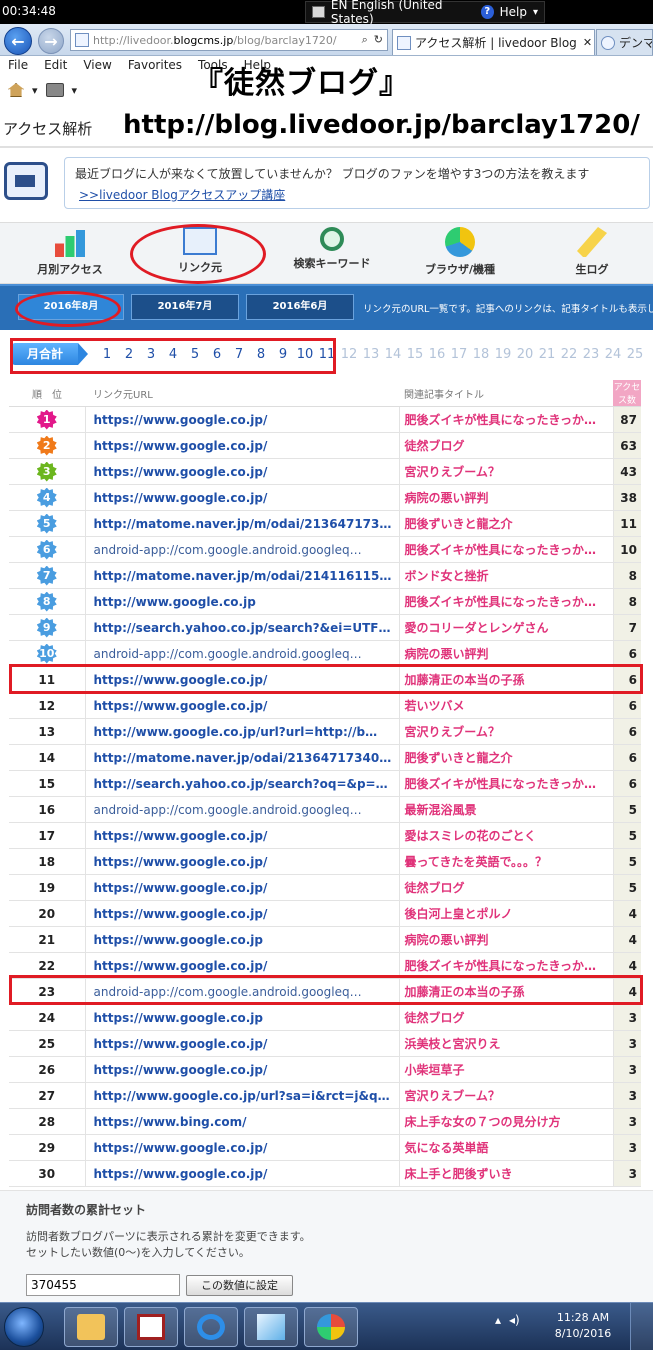 Image resolution: width=653 pixels, height=1350 pixels. I want to click on menu-view: View, so click(97, 67).